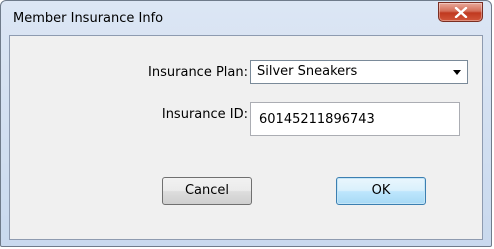 The height and width of the screenshot is (249, 494). I want to click on insurance-plan-select: Silver Sneakers, so click(359, 72).